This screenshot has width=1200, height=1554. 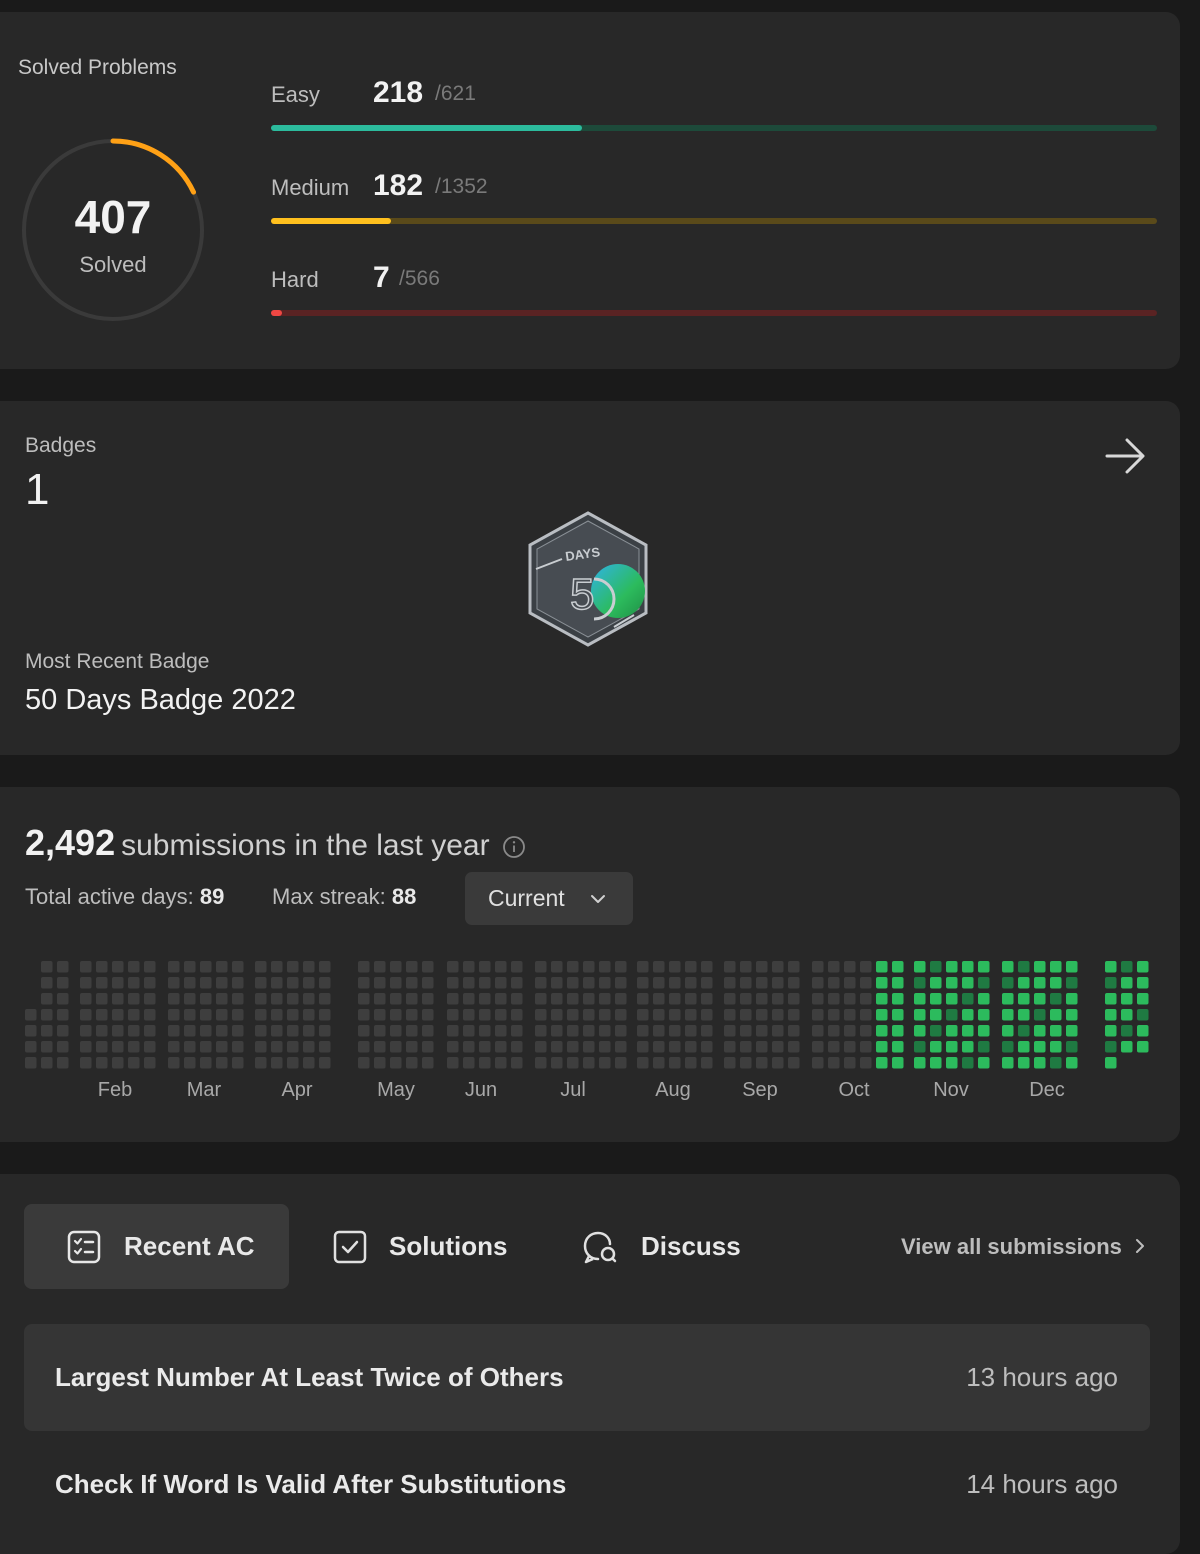 What do you see at coordinates (588, 579) in the screenshot?
I see `50-days-badge-icon: DAYS 5` at bounding box center [588, 579].